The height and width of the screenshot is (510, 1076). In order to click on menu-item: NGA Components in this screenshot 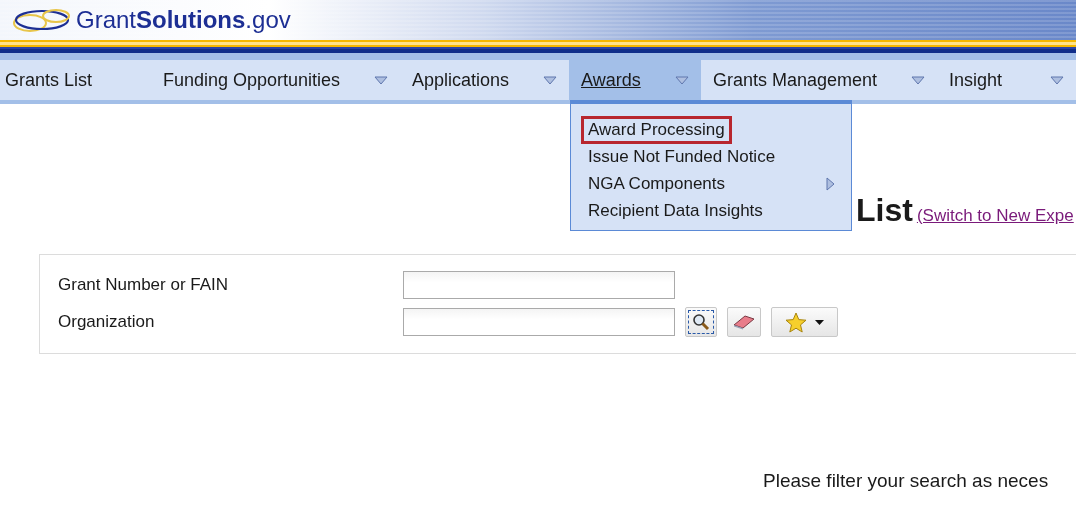, I will do `click(656, 183)`.